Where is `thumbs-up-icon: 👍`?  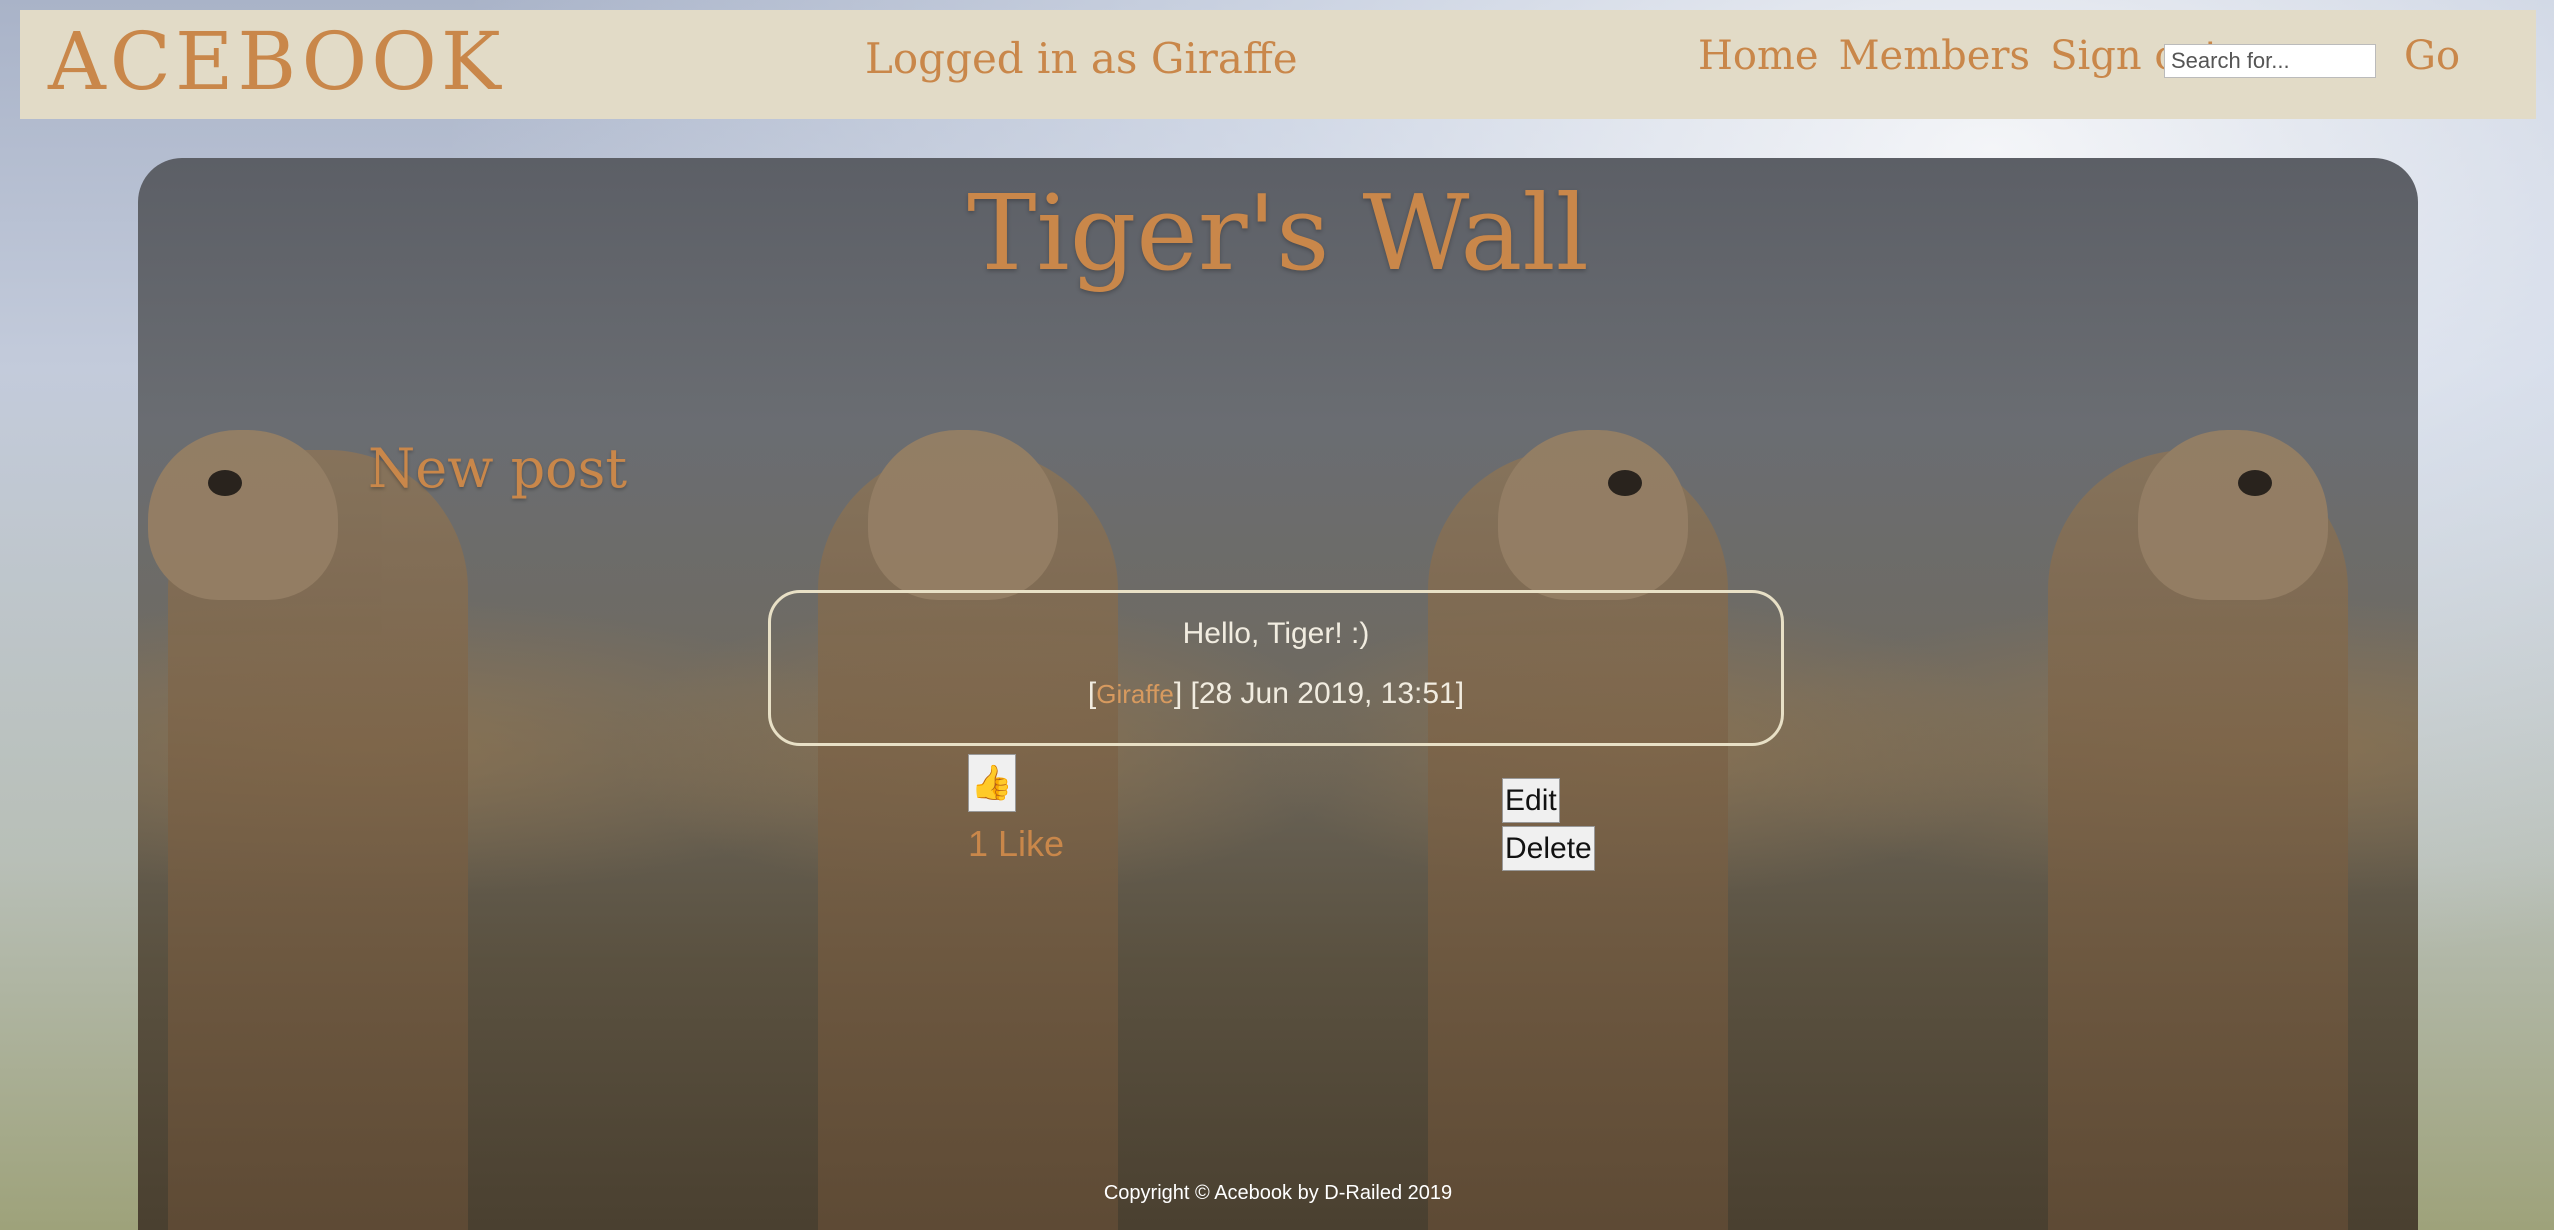
thumbs-up-icon: 👍 is located at coordinates (992, 783).